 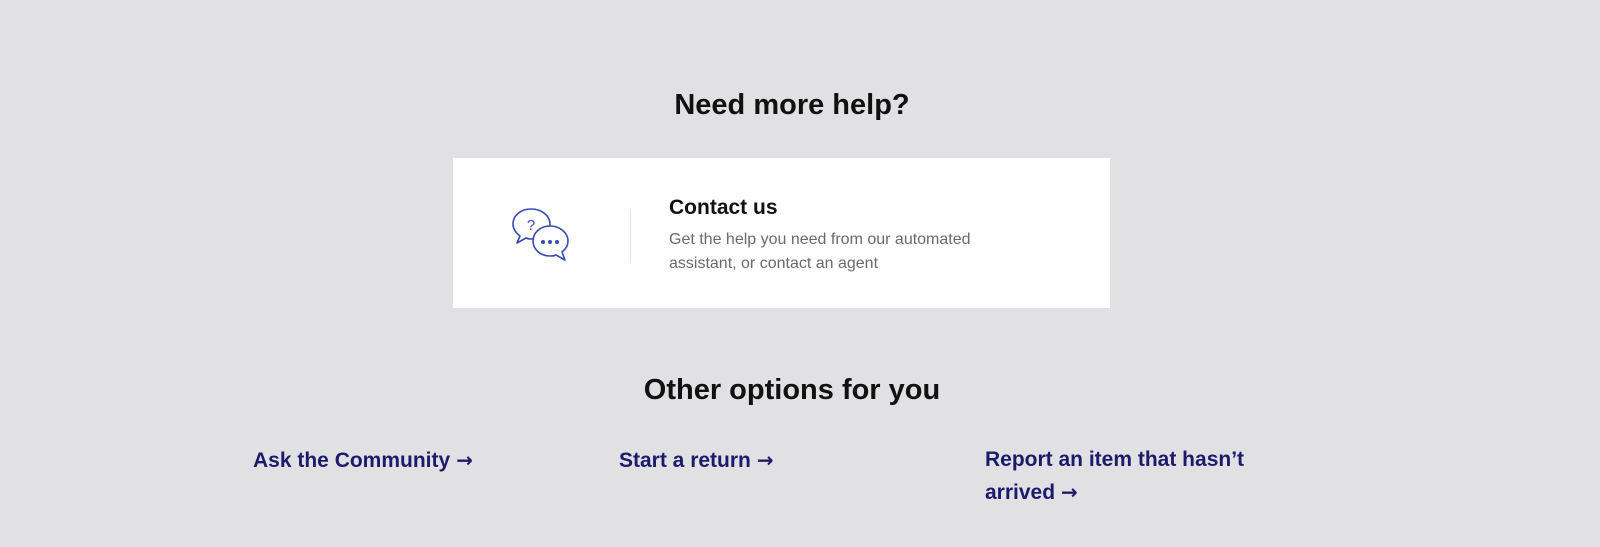 What do you see at coordinates (723, 207) in the screenshot?
I see `contact-us-title: Contact us` at bounding box center [723, 207].